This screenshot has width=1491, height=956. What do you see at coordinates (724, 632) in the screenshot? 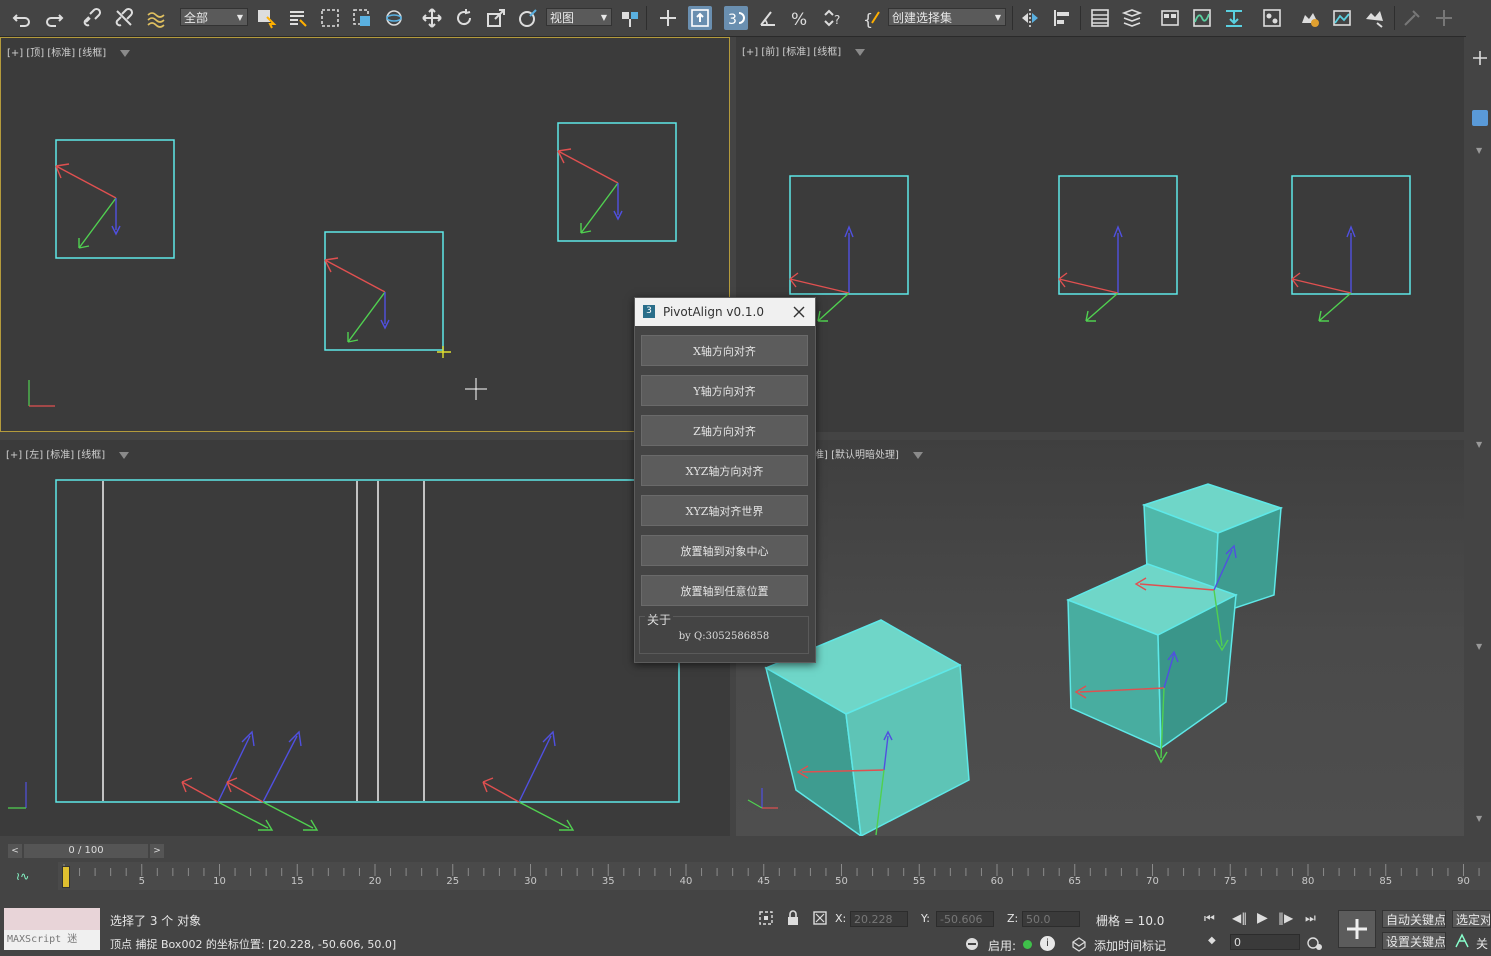
I see `about-group: 关于 by Q:3052586858` at bounding box center [724, 632].